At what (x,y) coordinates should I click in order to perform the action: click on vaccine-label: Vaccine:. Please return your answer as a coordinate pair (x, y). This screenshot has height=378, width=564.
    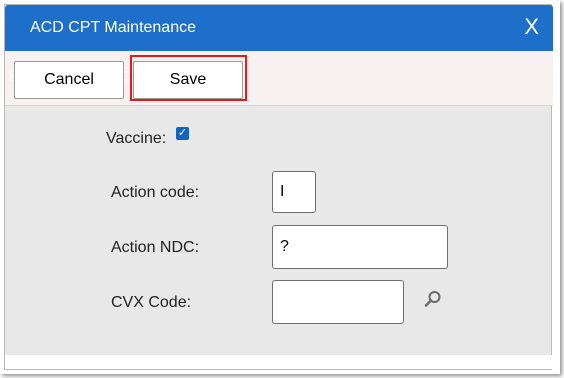
    Looking at the image, I should click on (136, 138).